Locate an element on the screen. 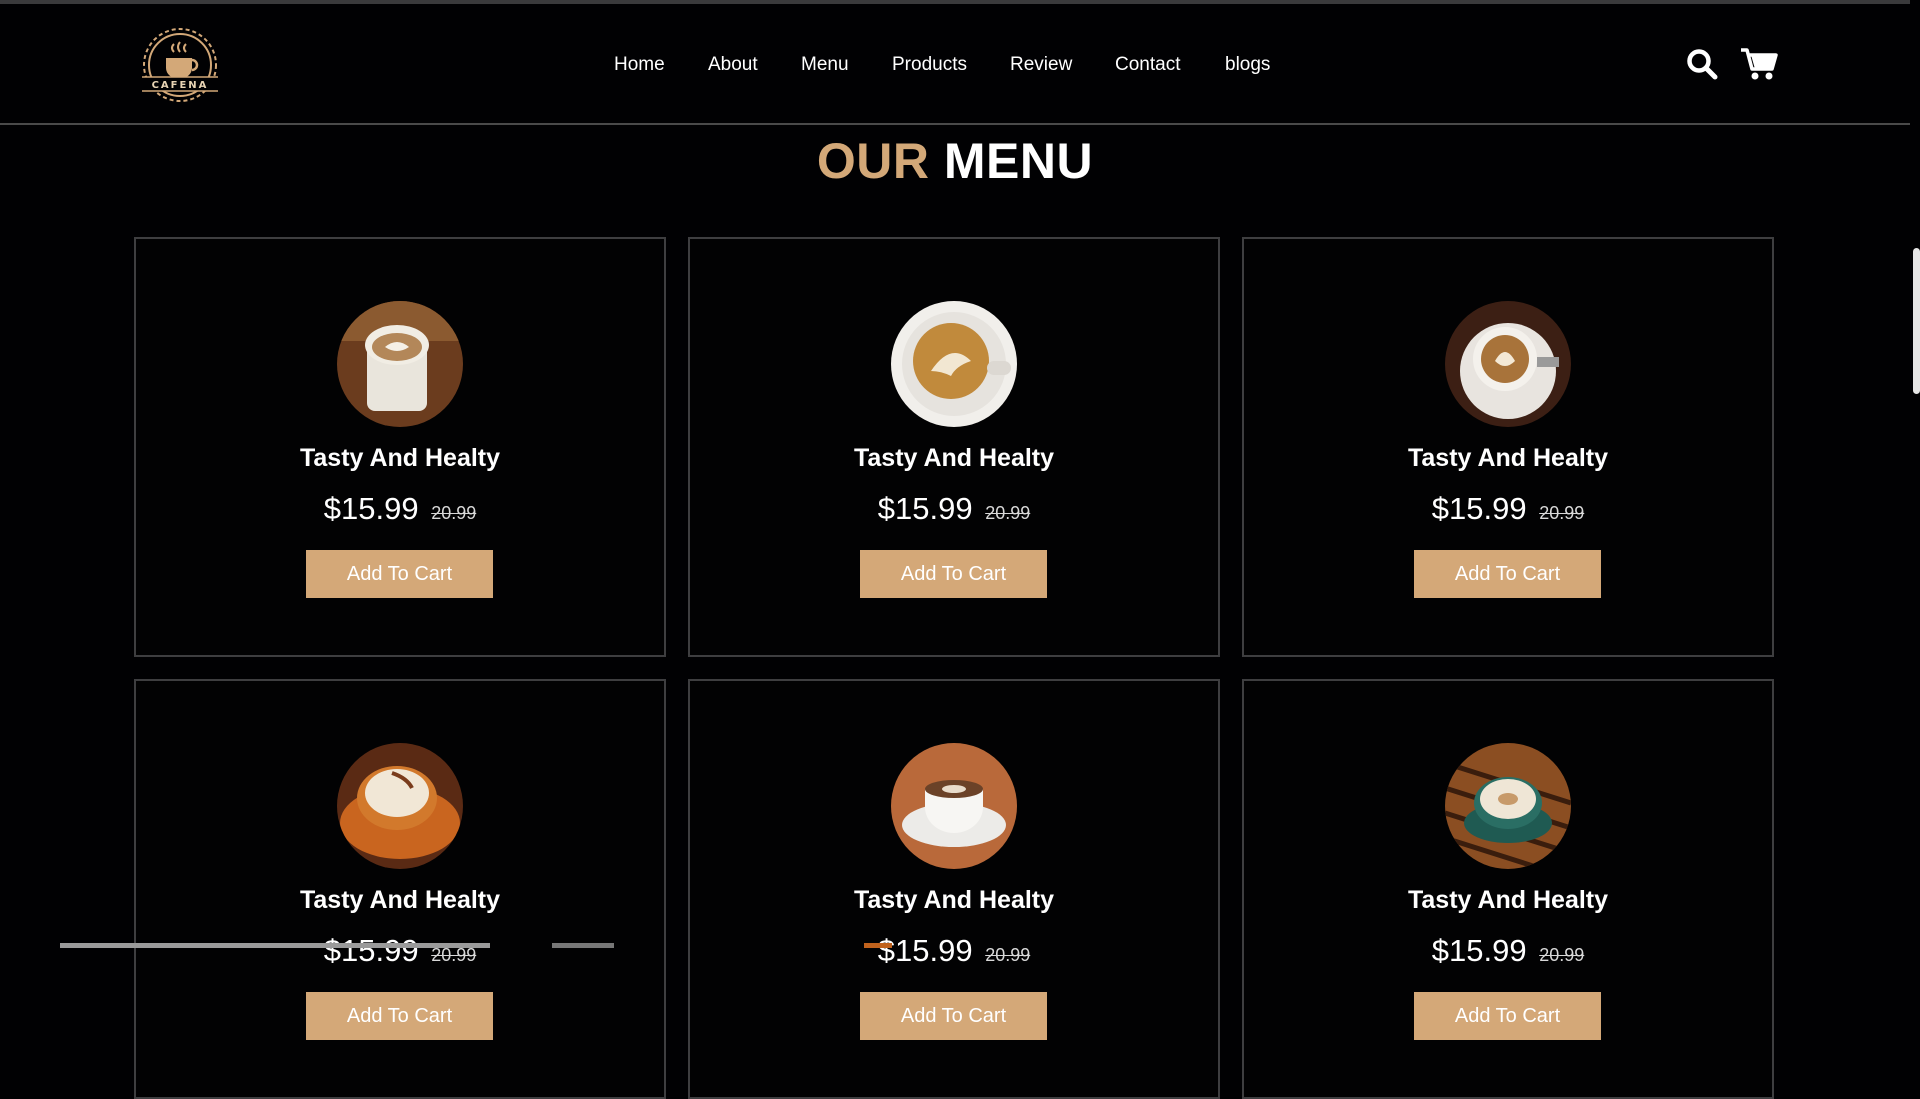 This screenshot has height=1099, width=1920. vertical-scrollbar-thumb is located at coordinates (1916, 321).